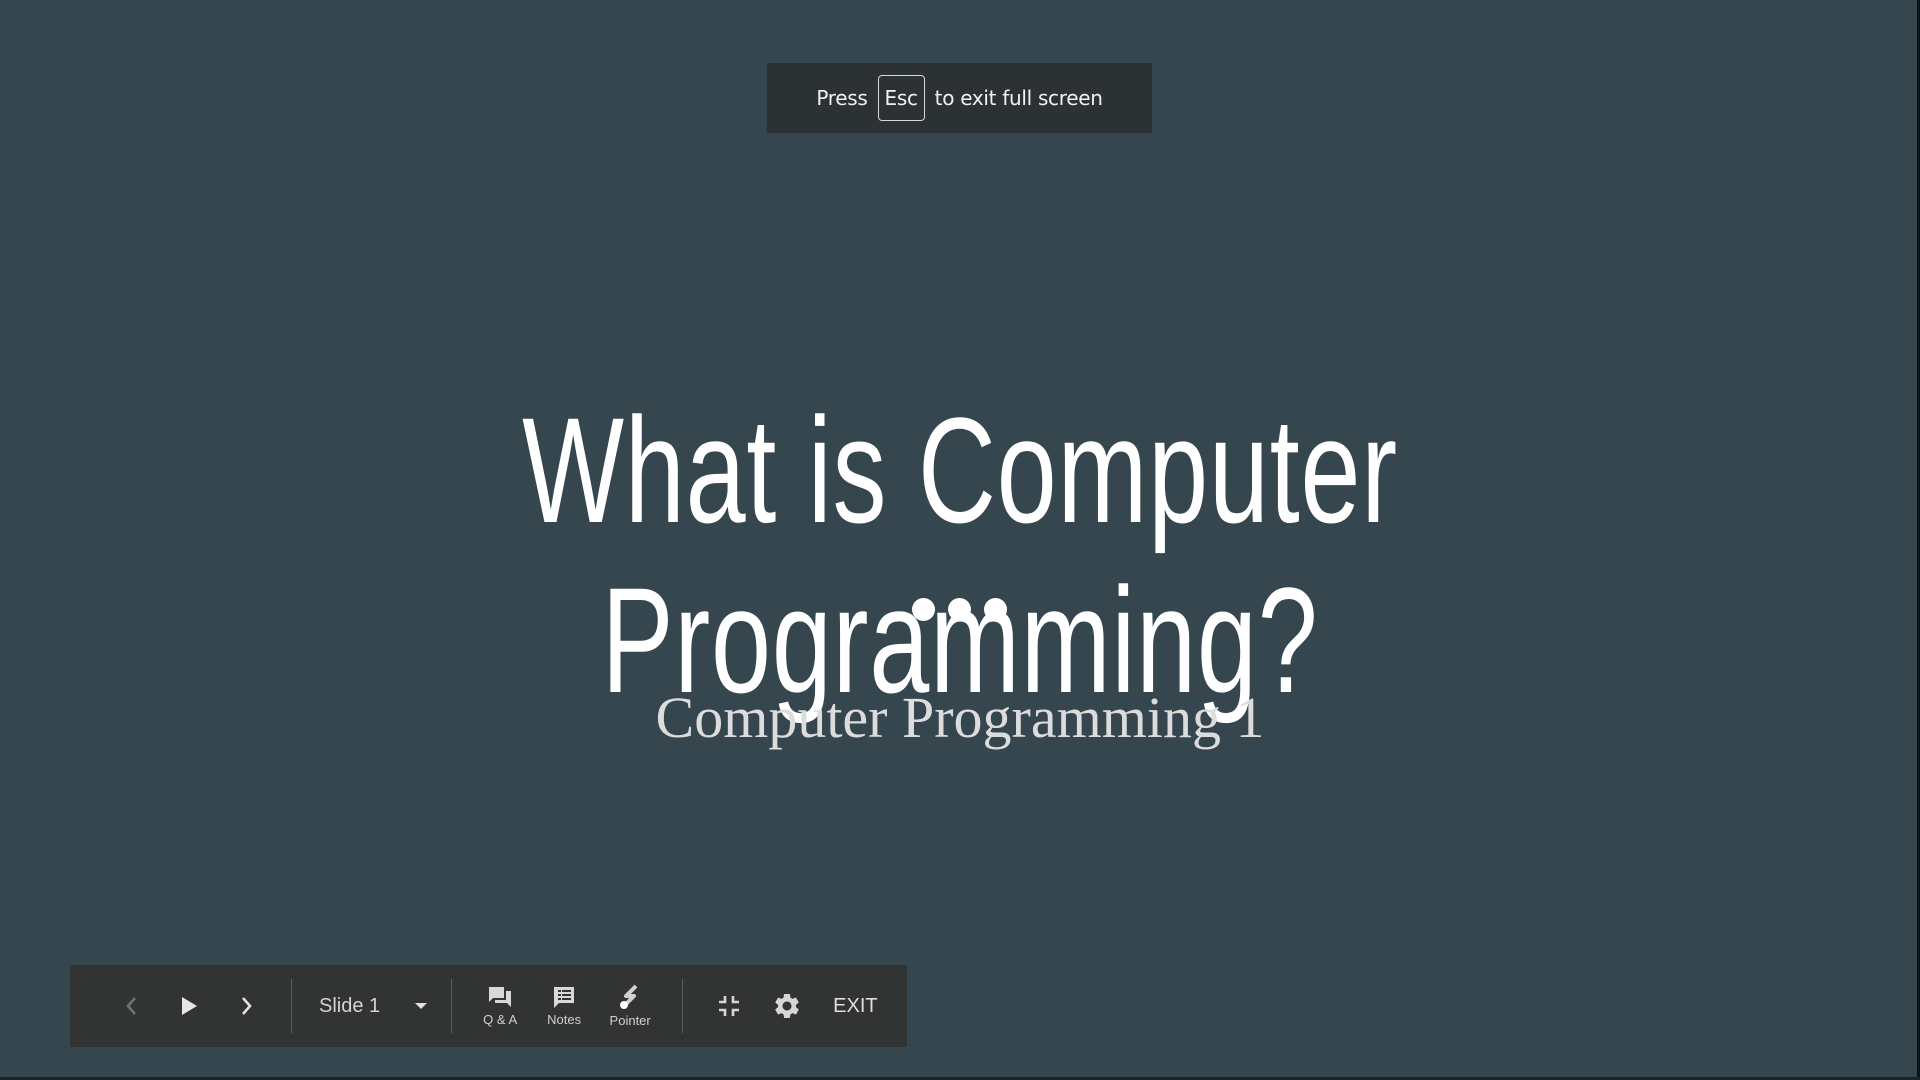 This screenshot has width=1920, height=1080. I want to click on fullscreen-notice: Press Esc to exit full screen, so click(959, 98).